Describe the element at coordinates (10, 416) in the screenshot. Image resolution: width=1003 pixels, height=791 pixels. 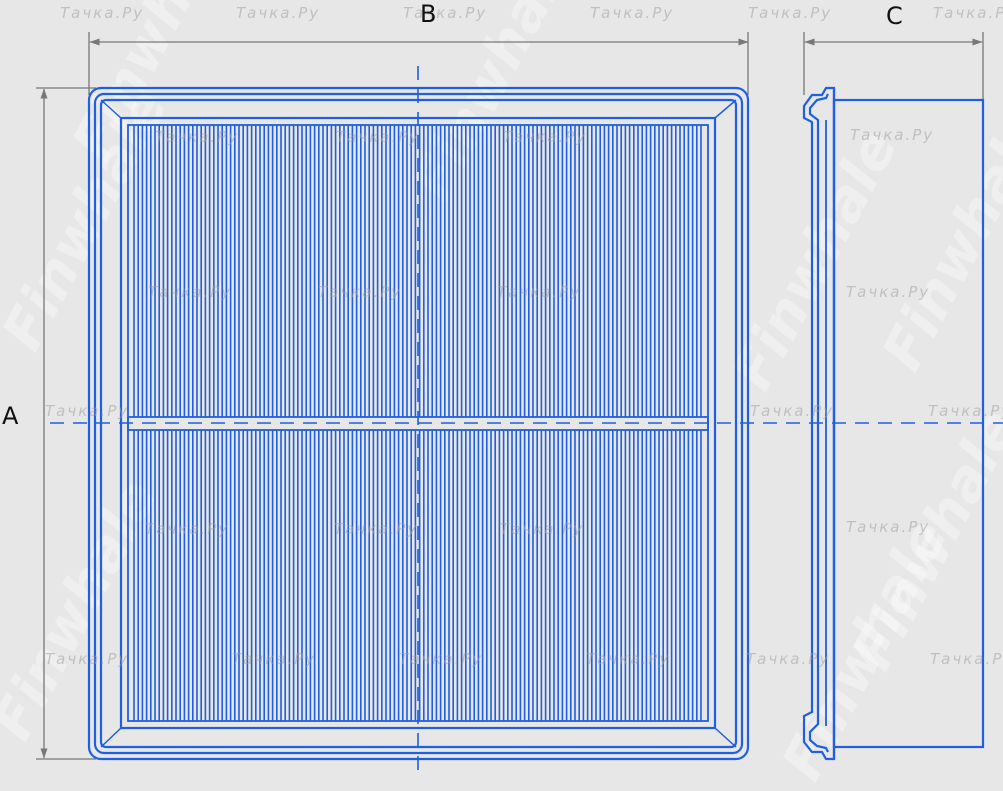
I see `dimension-label-a: A` at that location.